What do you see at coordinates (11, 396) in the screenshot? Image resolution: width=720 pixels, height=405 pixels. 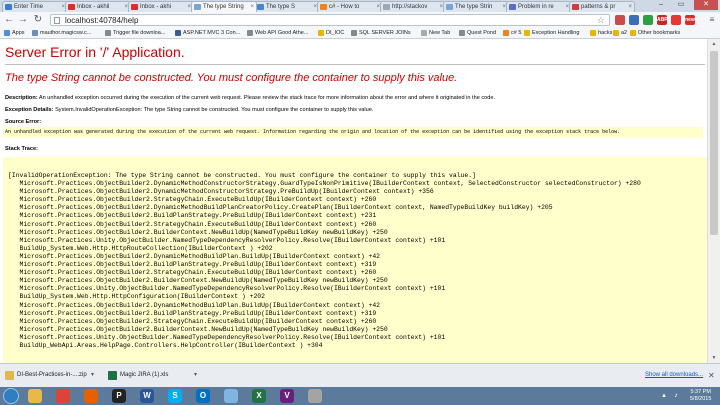 I see `start-button` at bounding box center [11, 396].